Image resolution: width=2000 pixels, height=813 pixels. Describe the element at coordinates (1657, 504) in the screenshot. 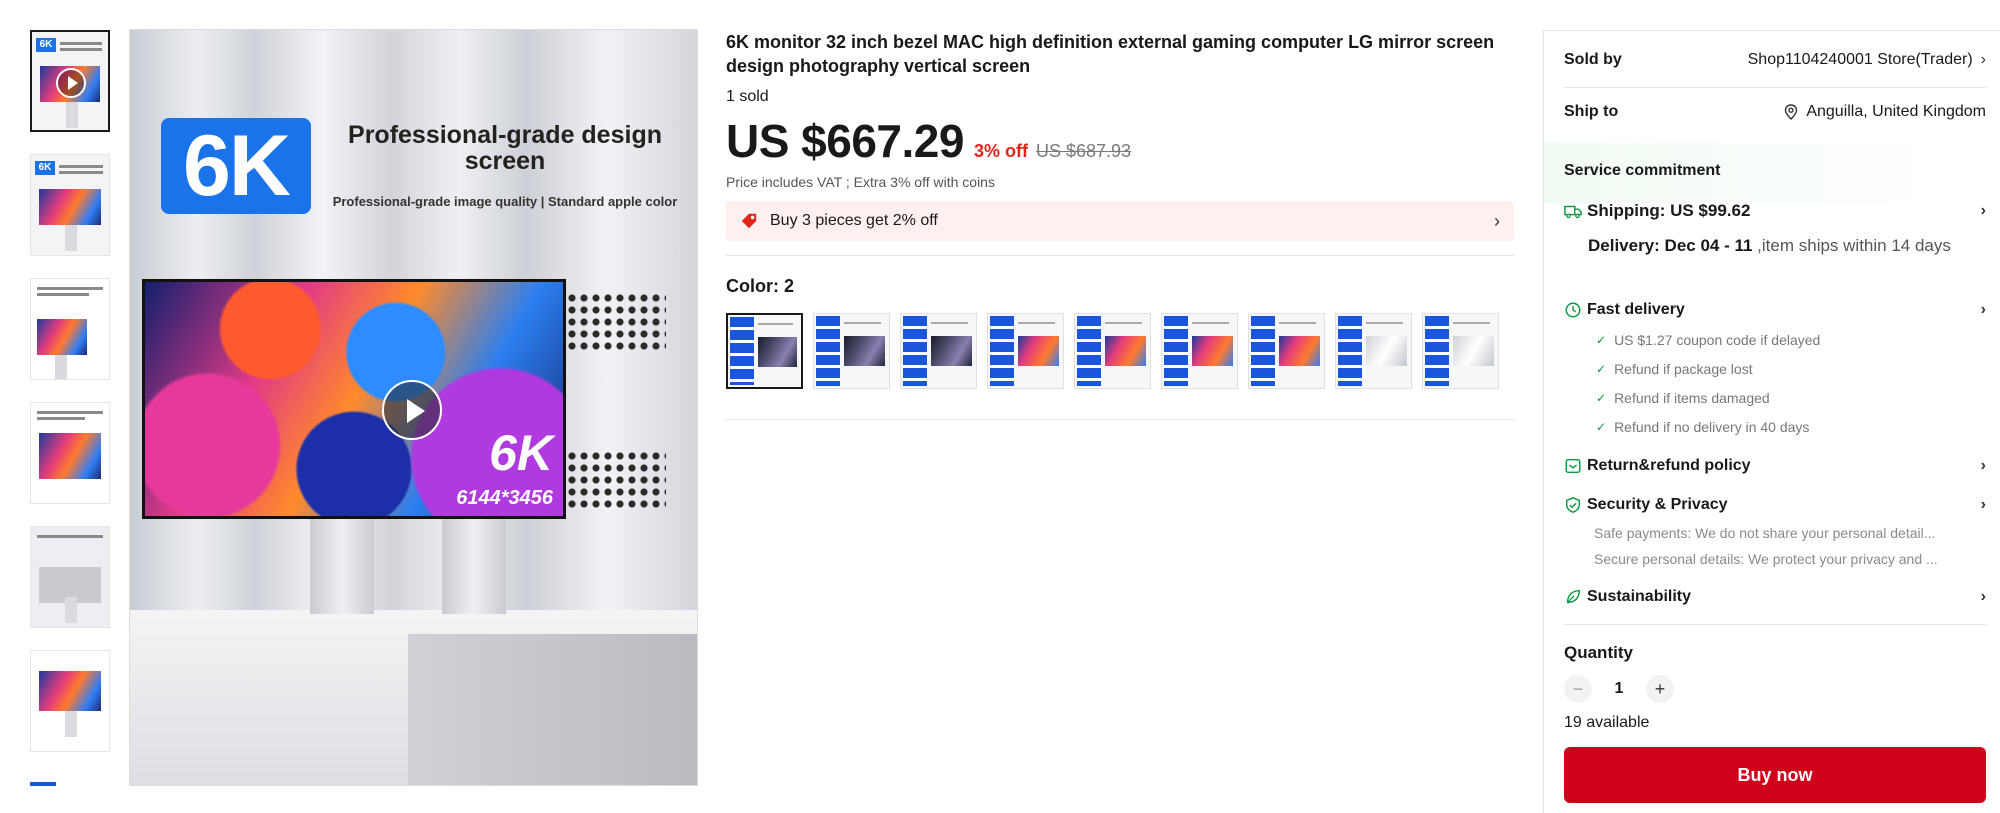

I see `security-label: Security & Privacy` at that location.